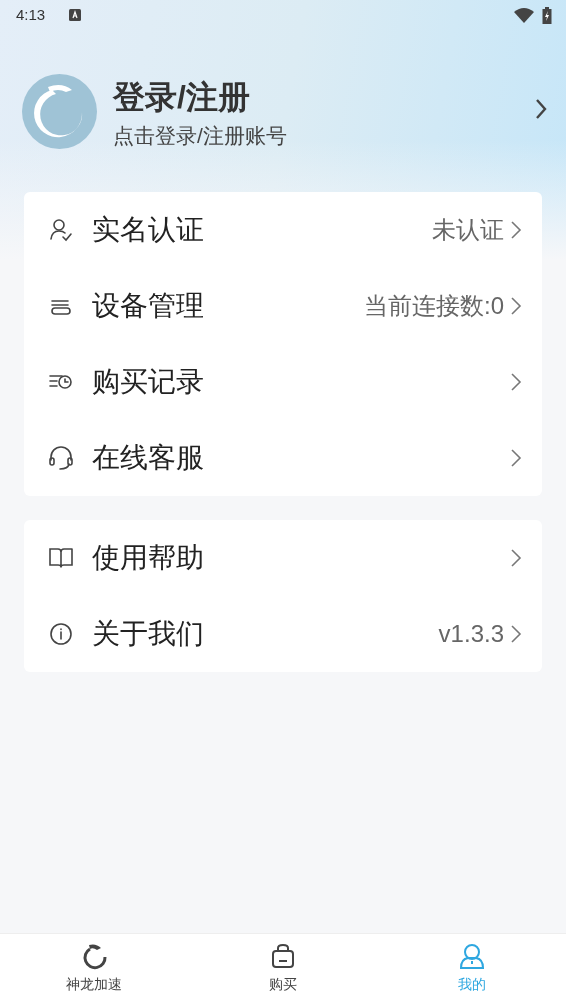  What do you see at coordinates (94, 970) in the screenshot?
I see `nav-tab: 神龙加速` at bounding box center [94, 970].